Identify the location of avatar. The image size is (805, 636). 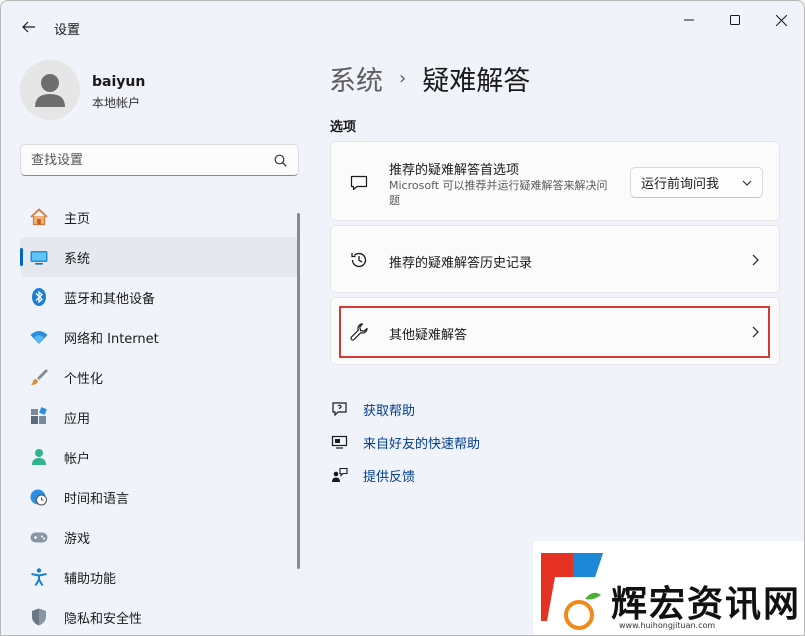
(50, 90).